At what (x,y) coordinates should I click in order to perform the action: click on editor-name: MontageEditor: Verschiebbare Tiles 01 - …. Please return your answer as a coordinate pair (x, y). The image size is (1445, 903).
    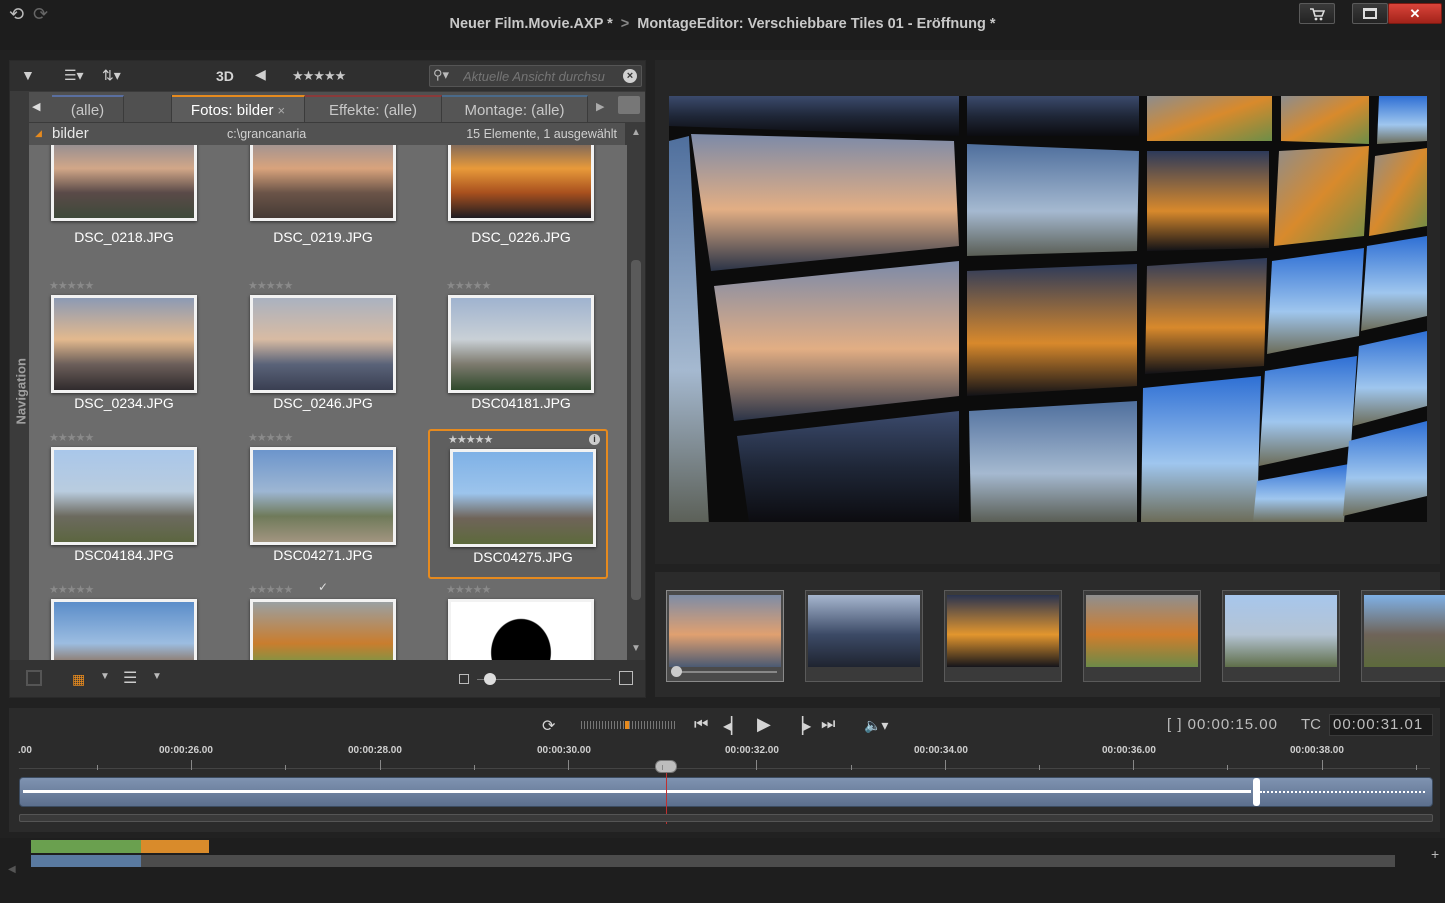
    Looking at the image, I should click on (816, 24).